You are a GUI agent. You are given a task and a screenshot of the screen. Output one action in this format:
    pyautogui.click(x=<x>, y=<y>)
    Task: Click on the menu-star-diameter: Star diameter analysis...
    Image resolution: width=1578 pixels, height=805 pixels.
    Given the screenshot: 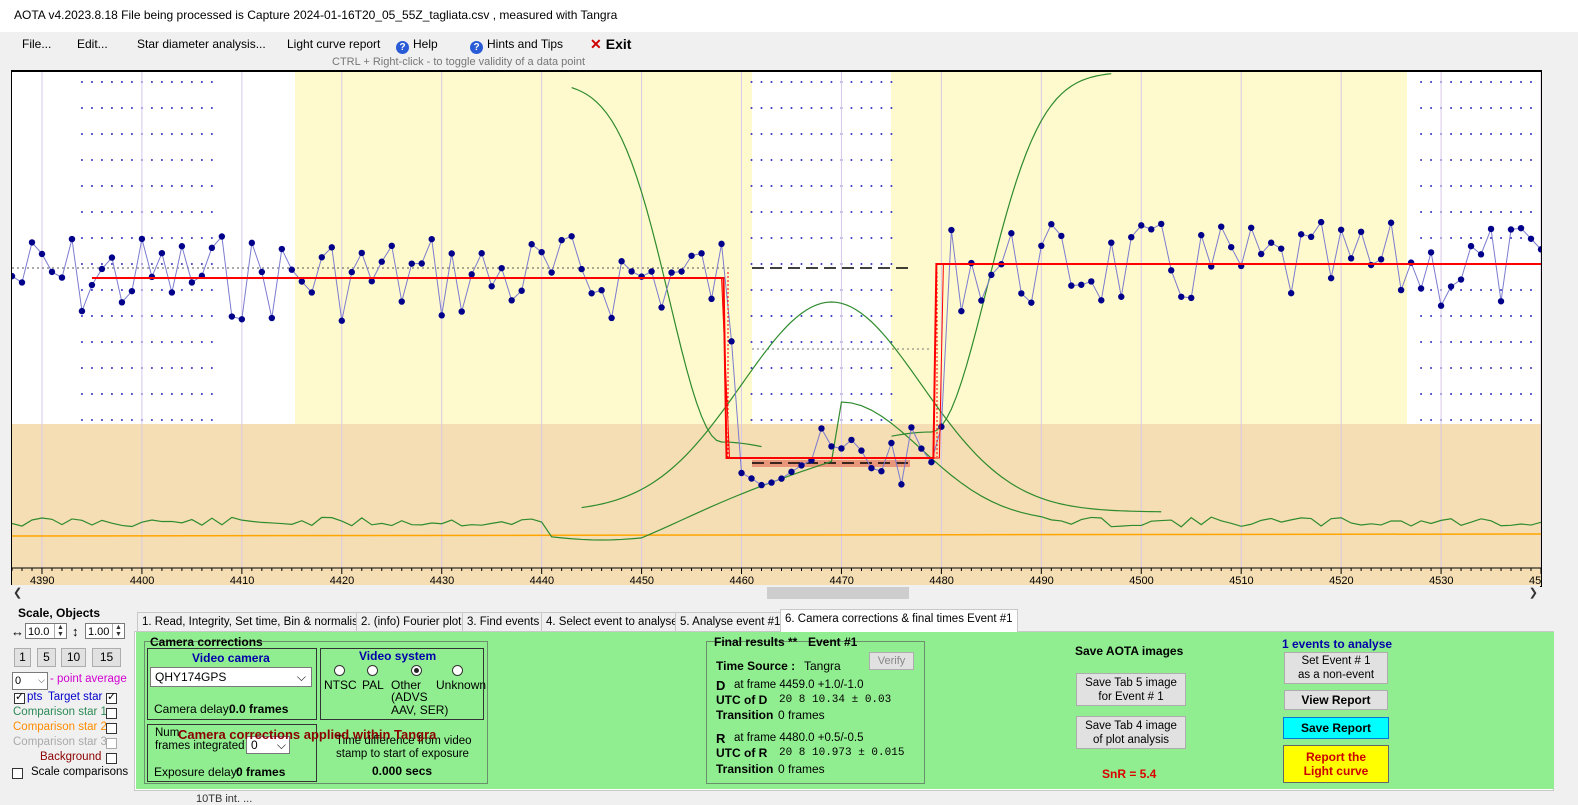 What is the action you would take?
    pyautogui.click(x=201, y=44)
    